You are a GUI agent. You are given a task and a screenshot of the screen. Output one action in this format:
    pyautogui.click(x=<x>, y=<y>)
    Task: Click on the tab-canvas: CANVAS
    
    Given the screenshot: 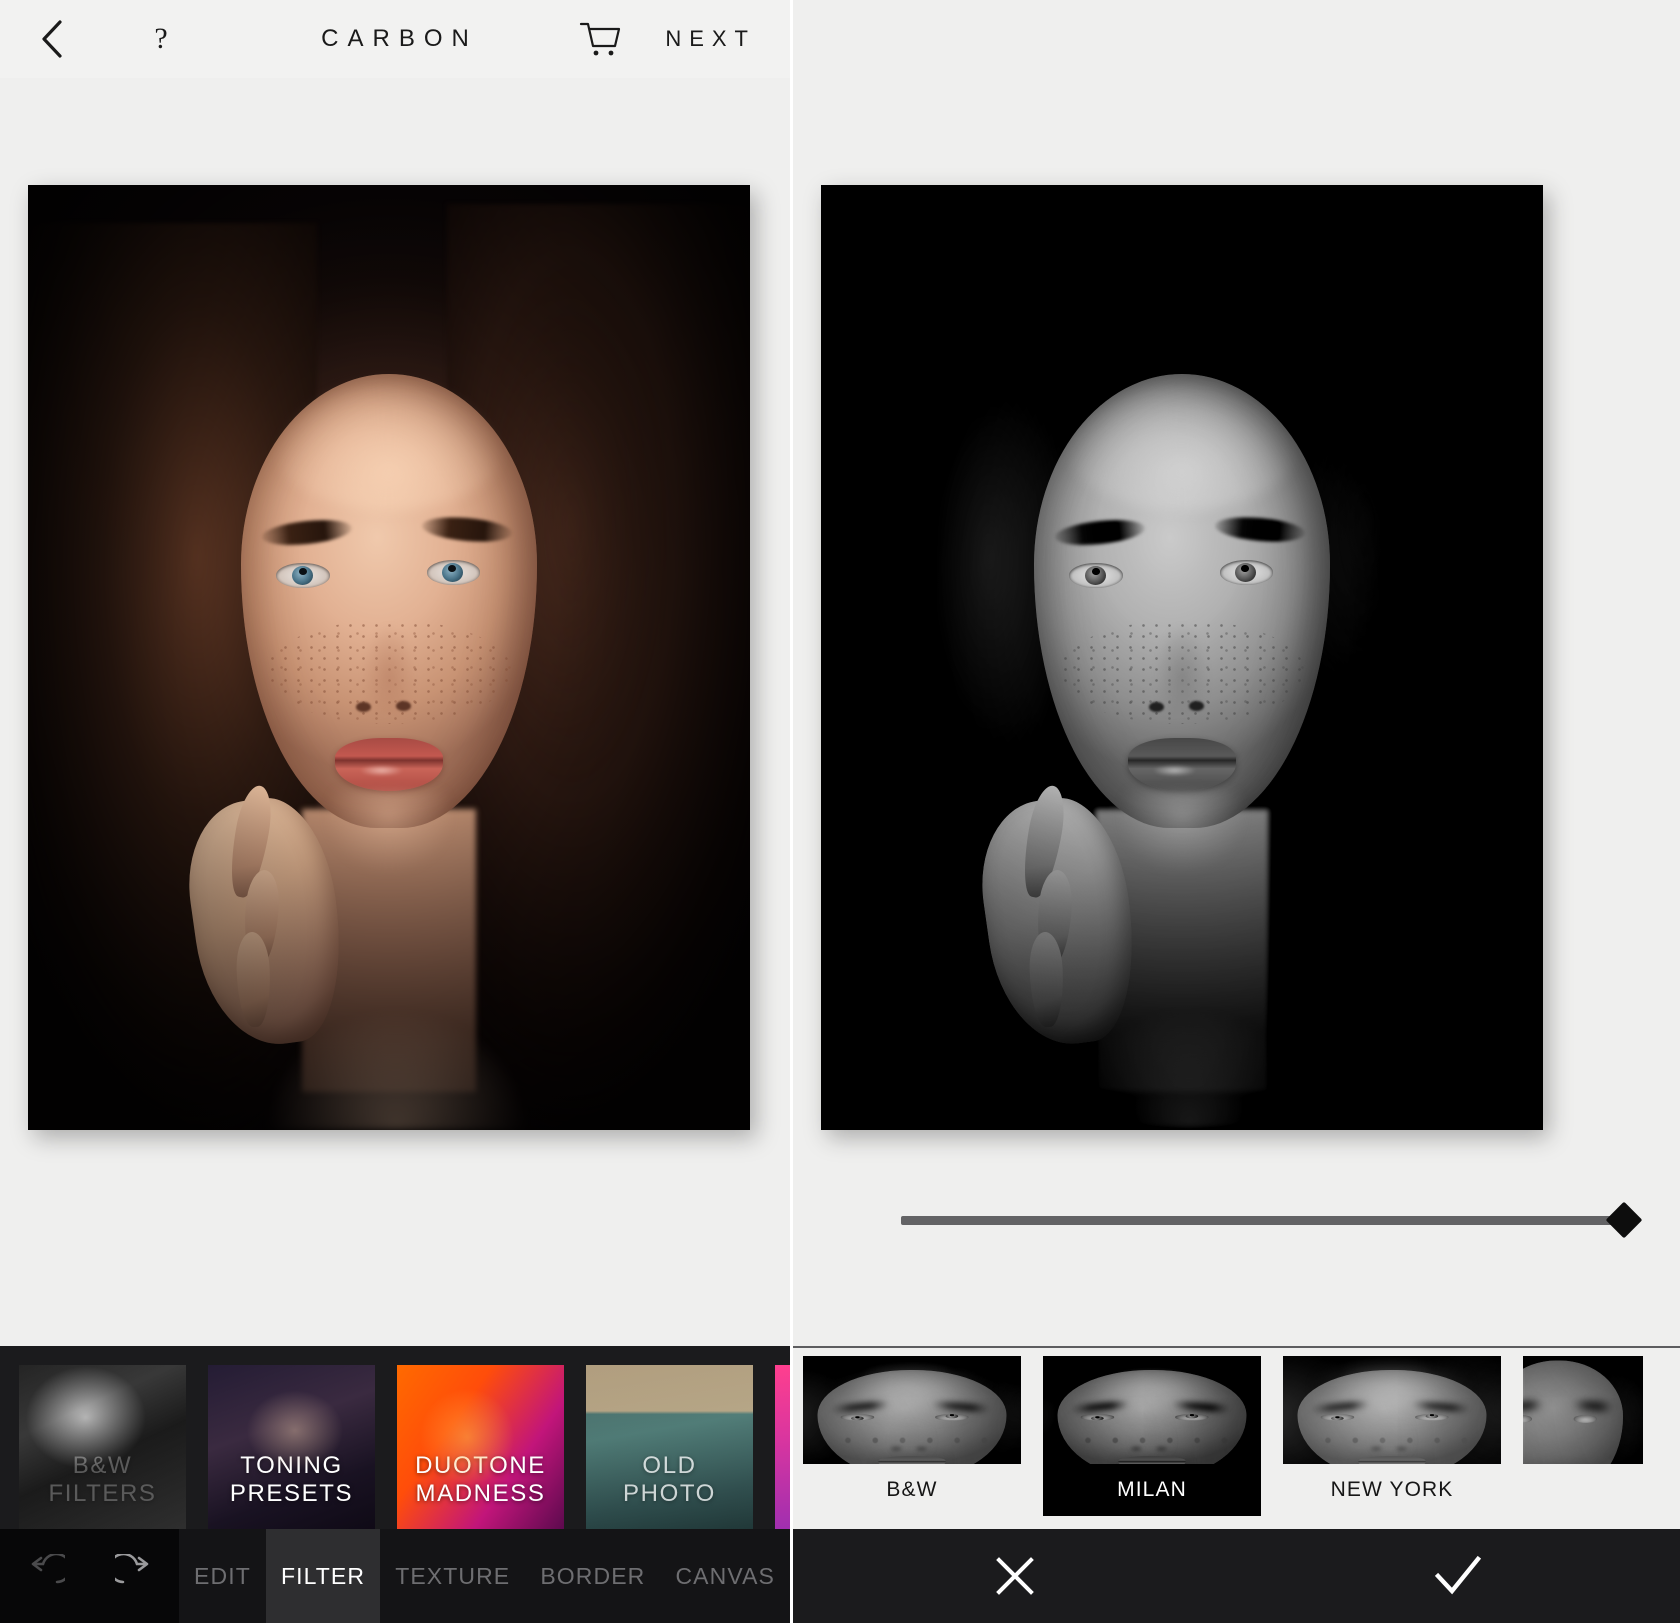 What is the action you would take?
    pyautogui.click(x=725, y=1576)
    